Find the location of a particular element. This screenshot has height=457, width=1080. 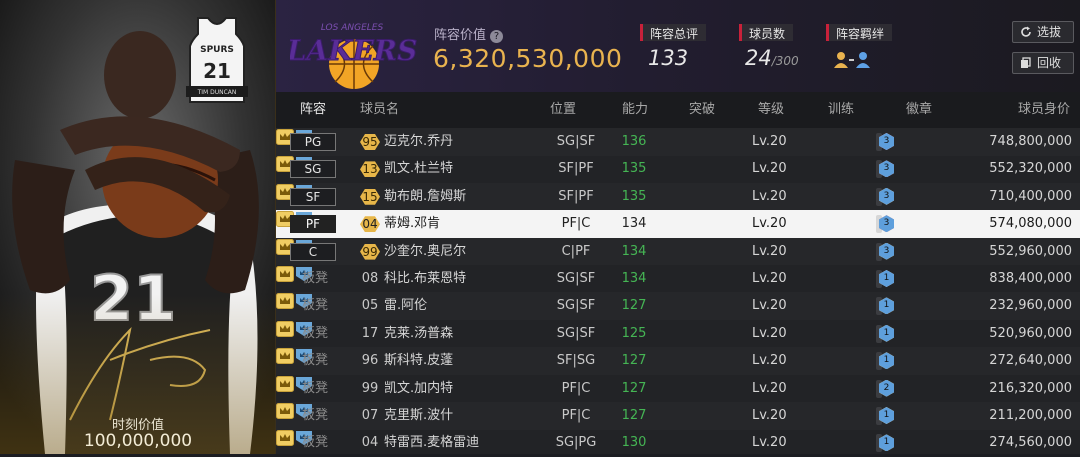

col-breakthrough: 突破 is located at coordinates (702, 110).